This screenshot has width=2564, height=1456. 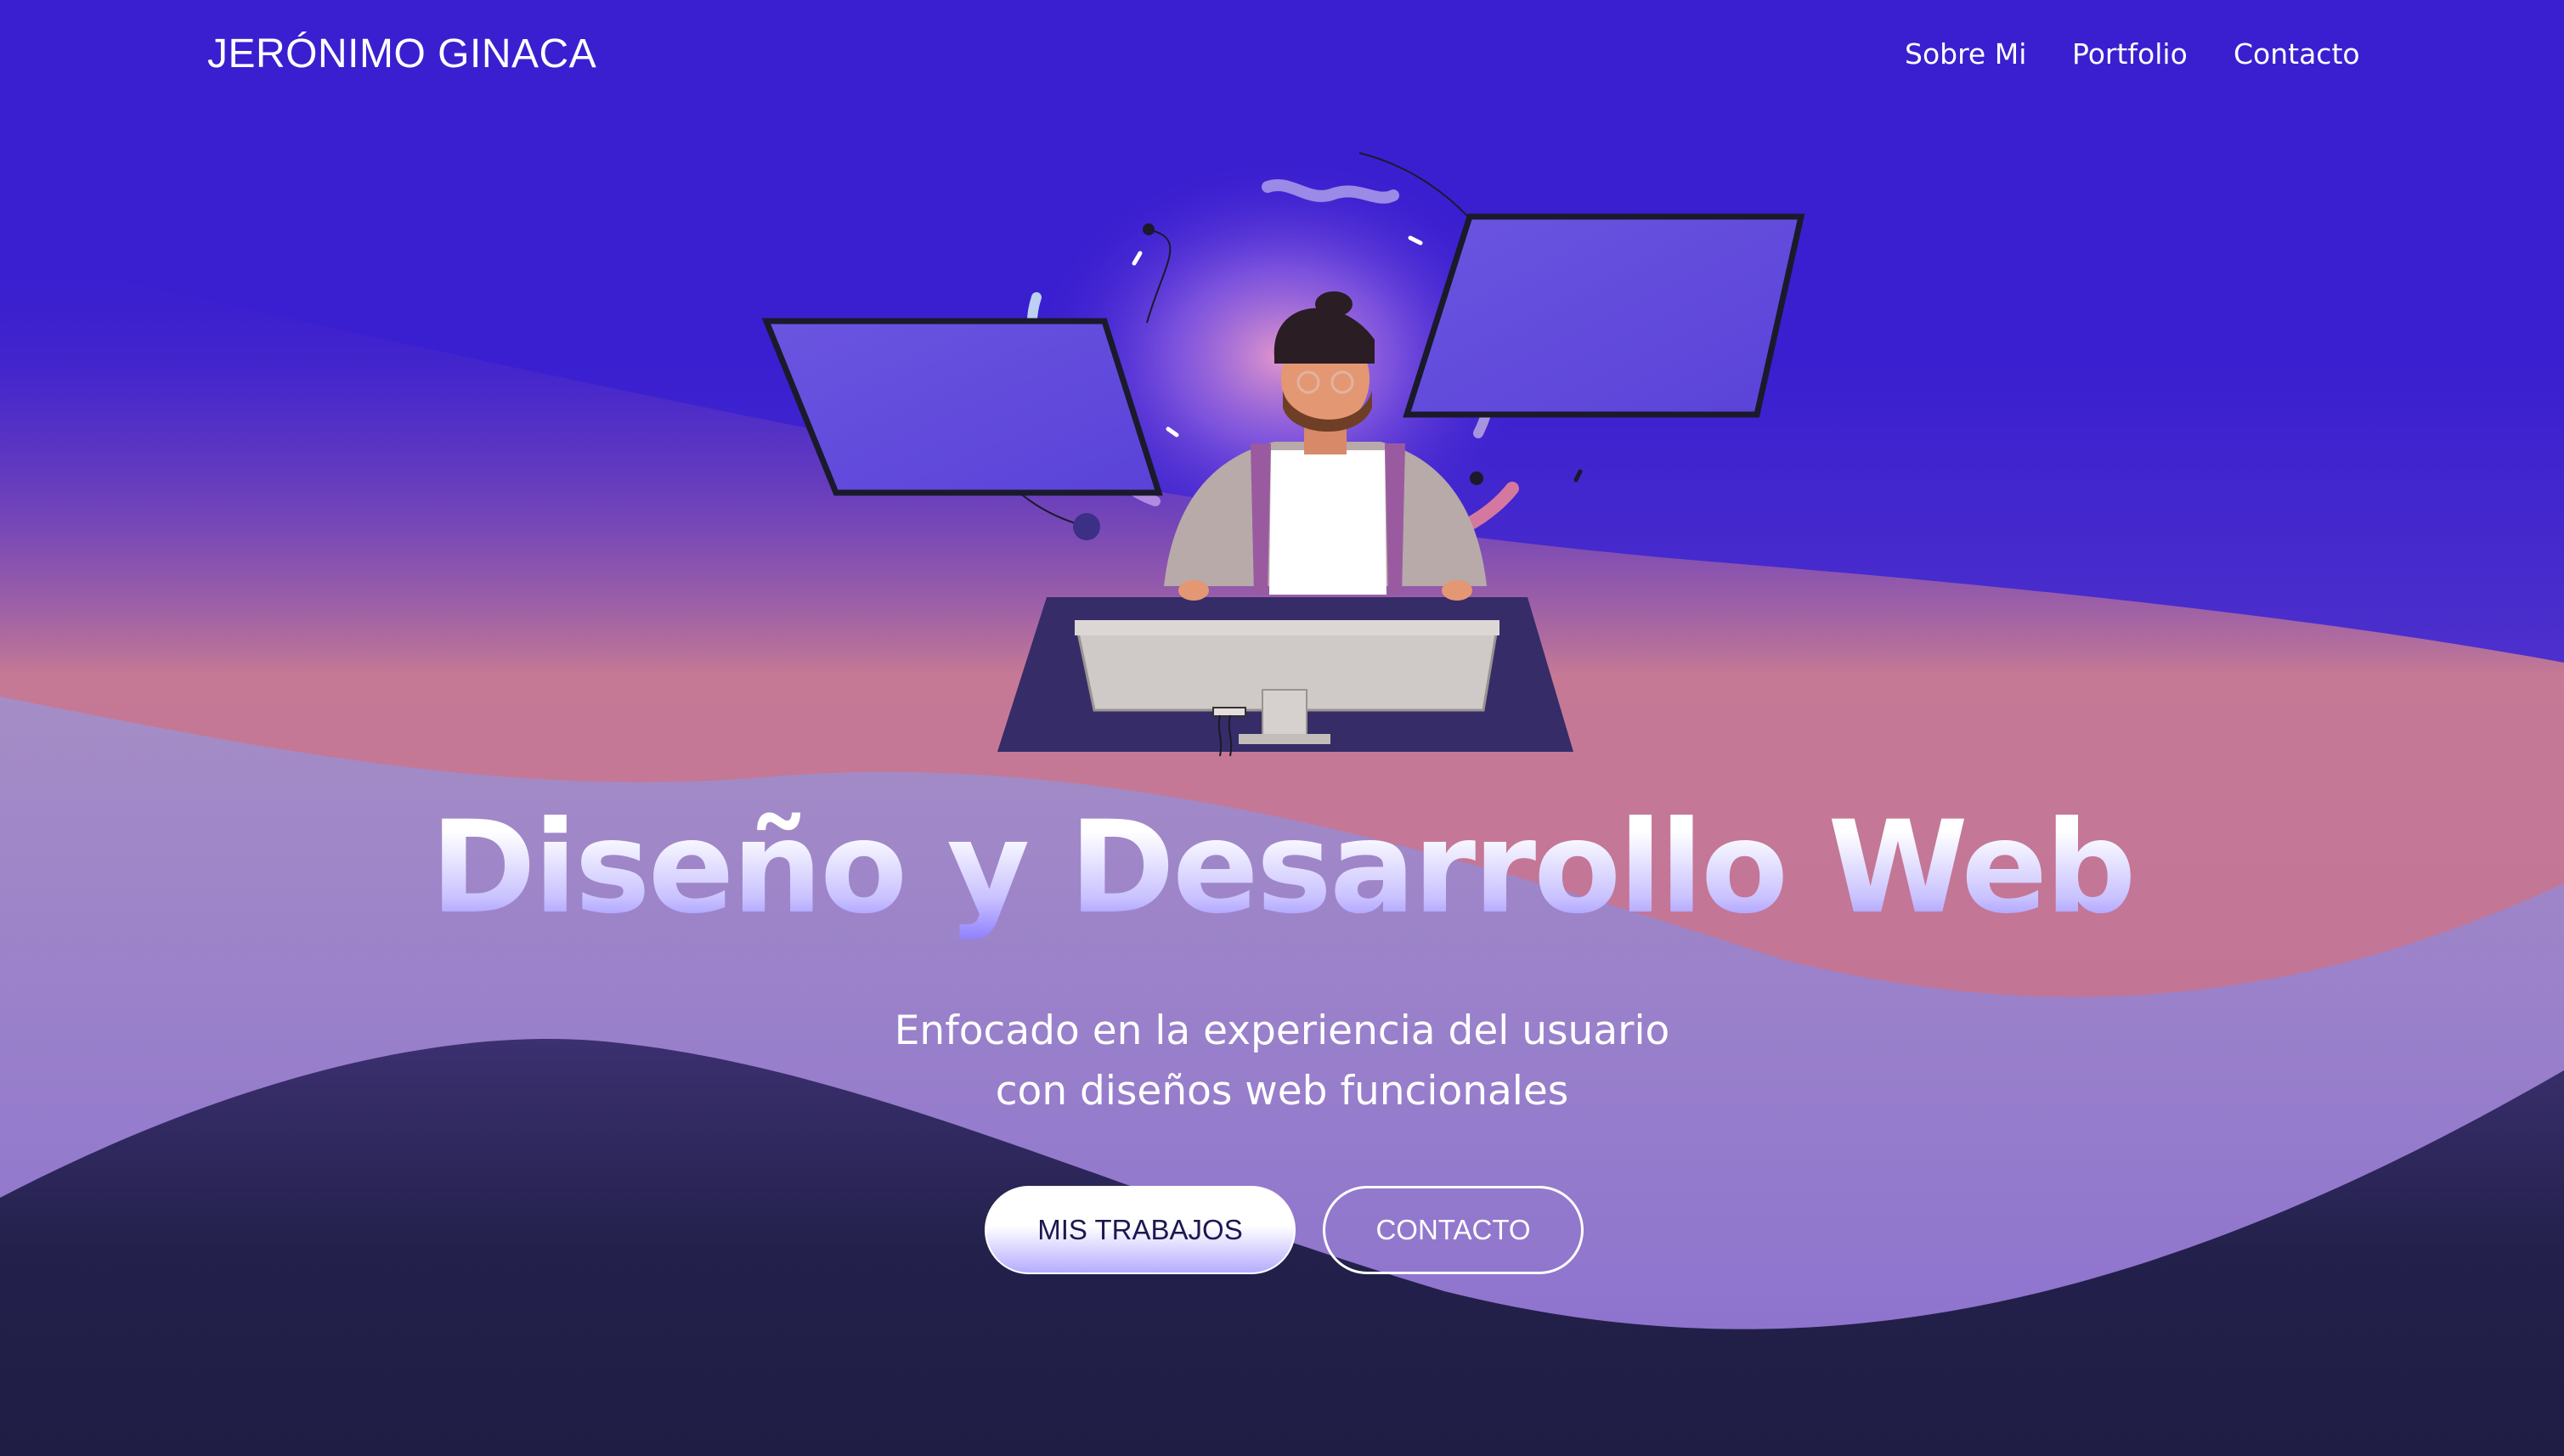 I want to click on hero-title: Diseño y Desarrollo Web, so click(x=1282, y=868).